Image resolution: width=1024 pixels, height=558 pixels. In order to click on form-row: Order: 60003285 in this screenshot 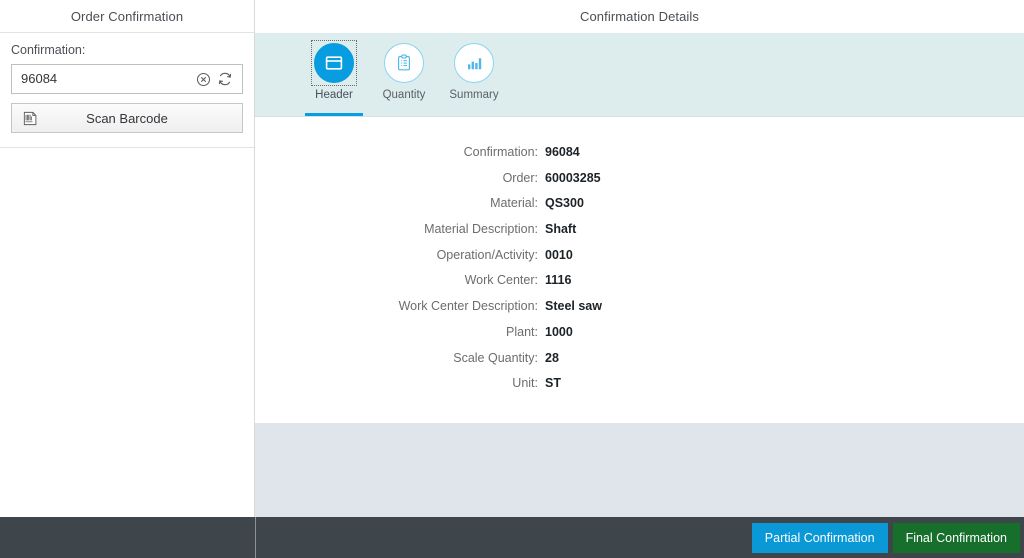, I will do `click(639, 184)`.